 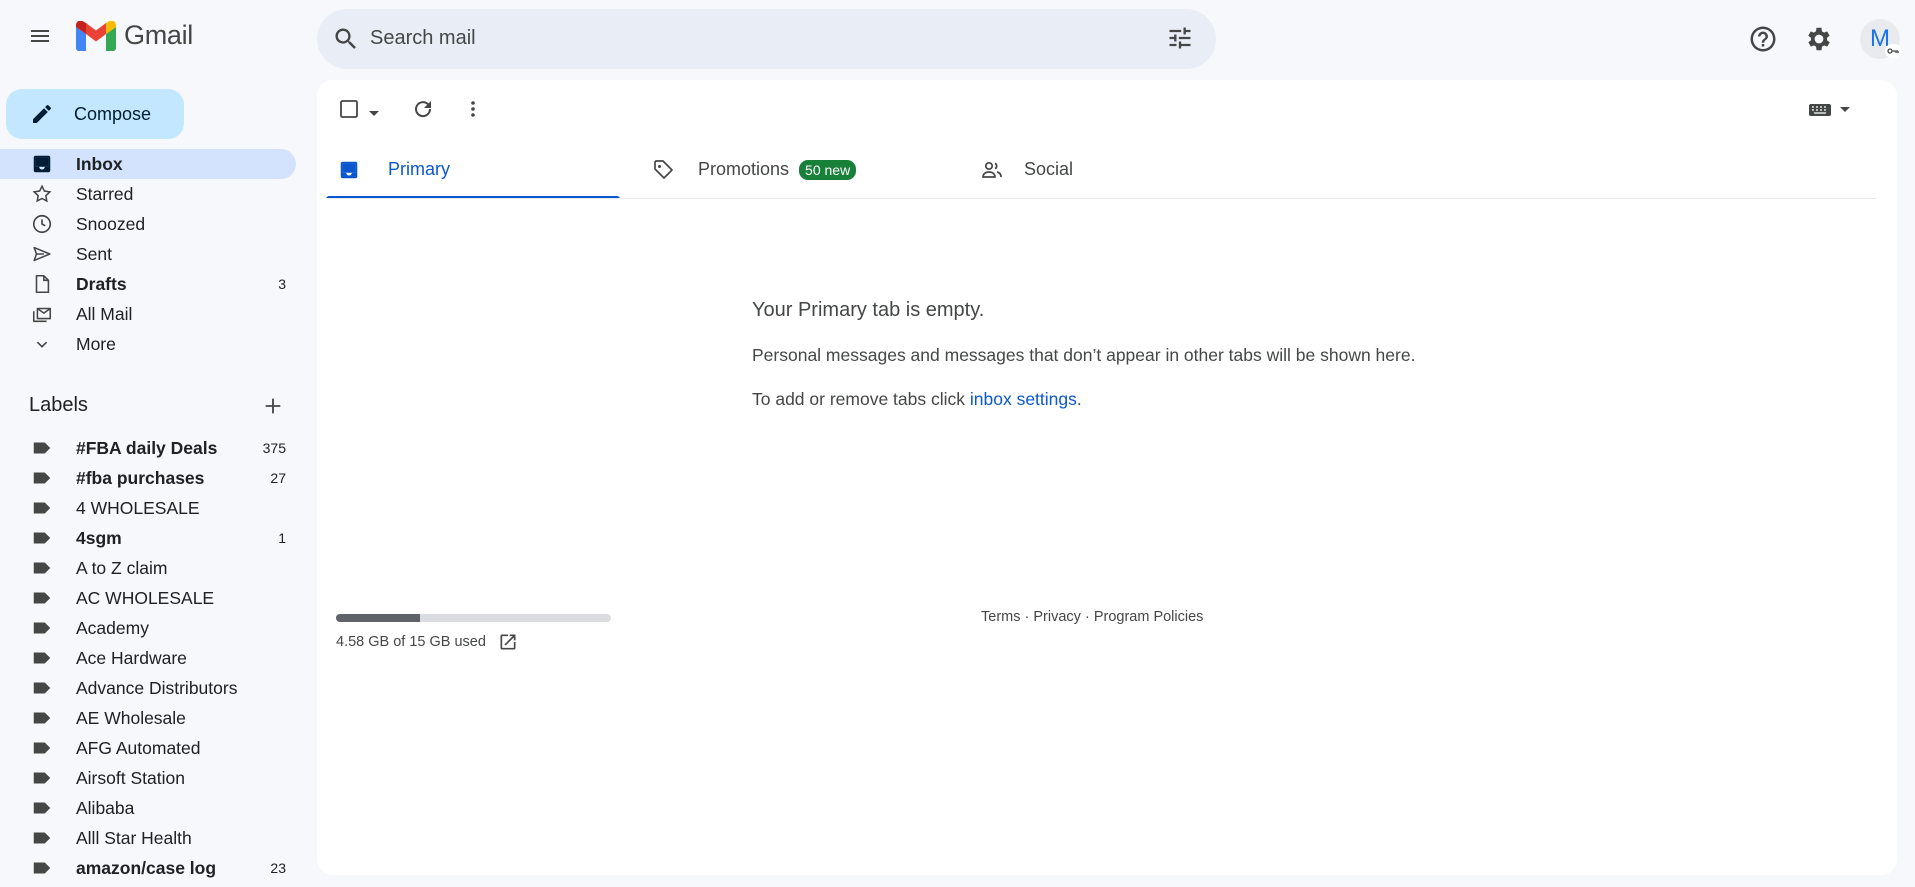 What do you see at coordinates (148, 224) in the screenshot?
I see `sidebar-item-snoozed: Snoozed` at bounding box center [148, 224].